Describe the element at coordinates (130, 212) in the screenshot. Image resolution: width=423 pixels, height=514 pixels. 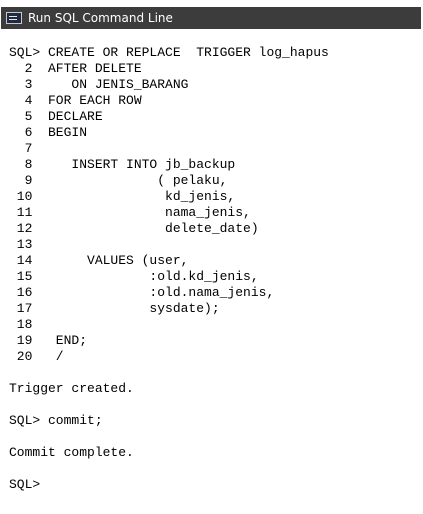
I see `console-line: 11 nama_jenis,` at that location.